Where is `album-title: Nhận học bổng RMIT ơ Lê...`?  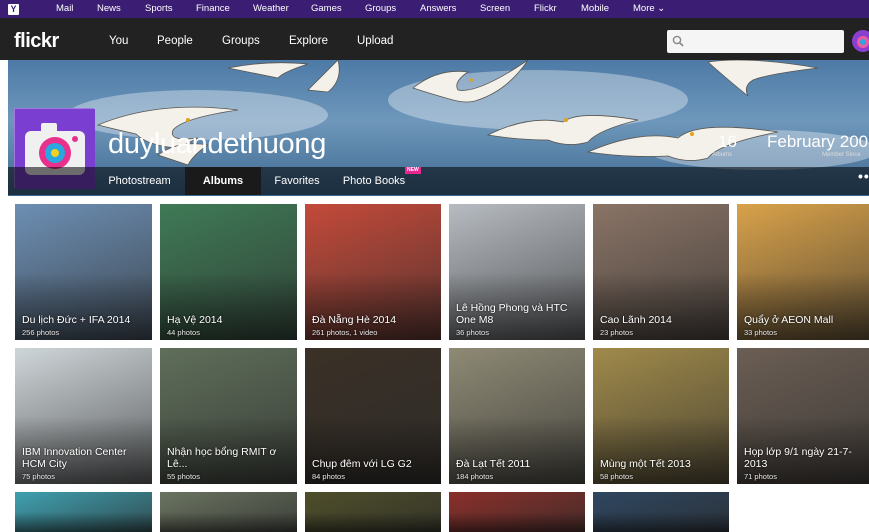
album-title: Nhận học bổng RMIT ơ Lê... is located at coordinates (222, 458).